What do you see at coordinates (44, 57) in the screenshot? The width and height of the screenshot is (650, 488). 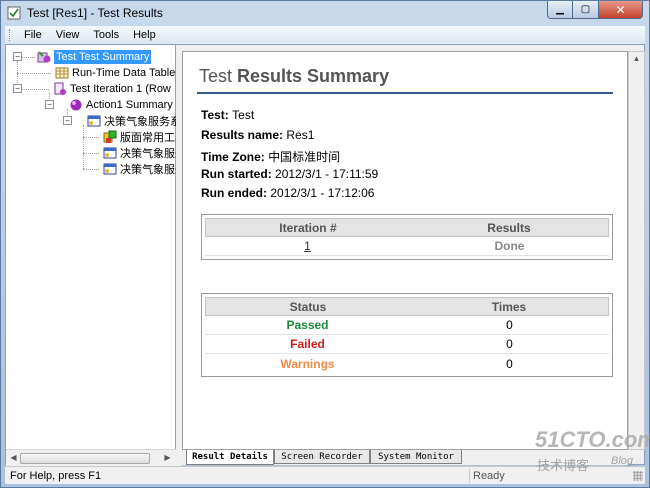 I see `summary-icon` at bounding box center [44, 57].